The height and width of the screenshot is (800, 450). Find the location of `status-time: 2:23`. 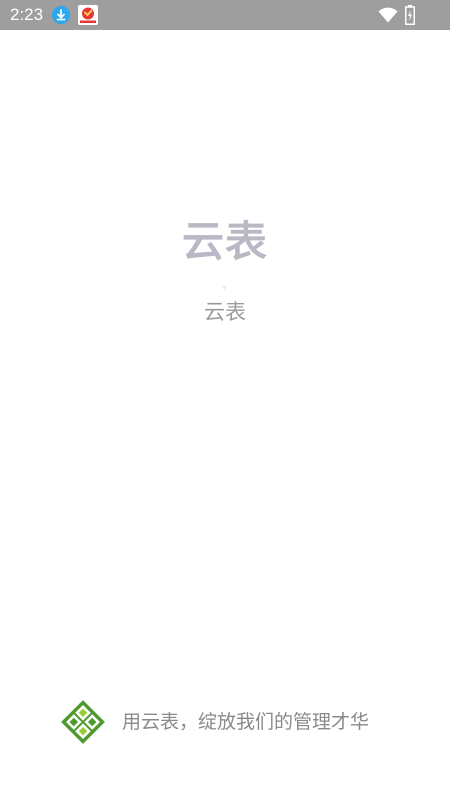

status-time: 2:23 is located at coordinates (27, 14).